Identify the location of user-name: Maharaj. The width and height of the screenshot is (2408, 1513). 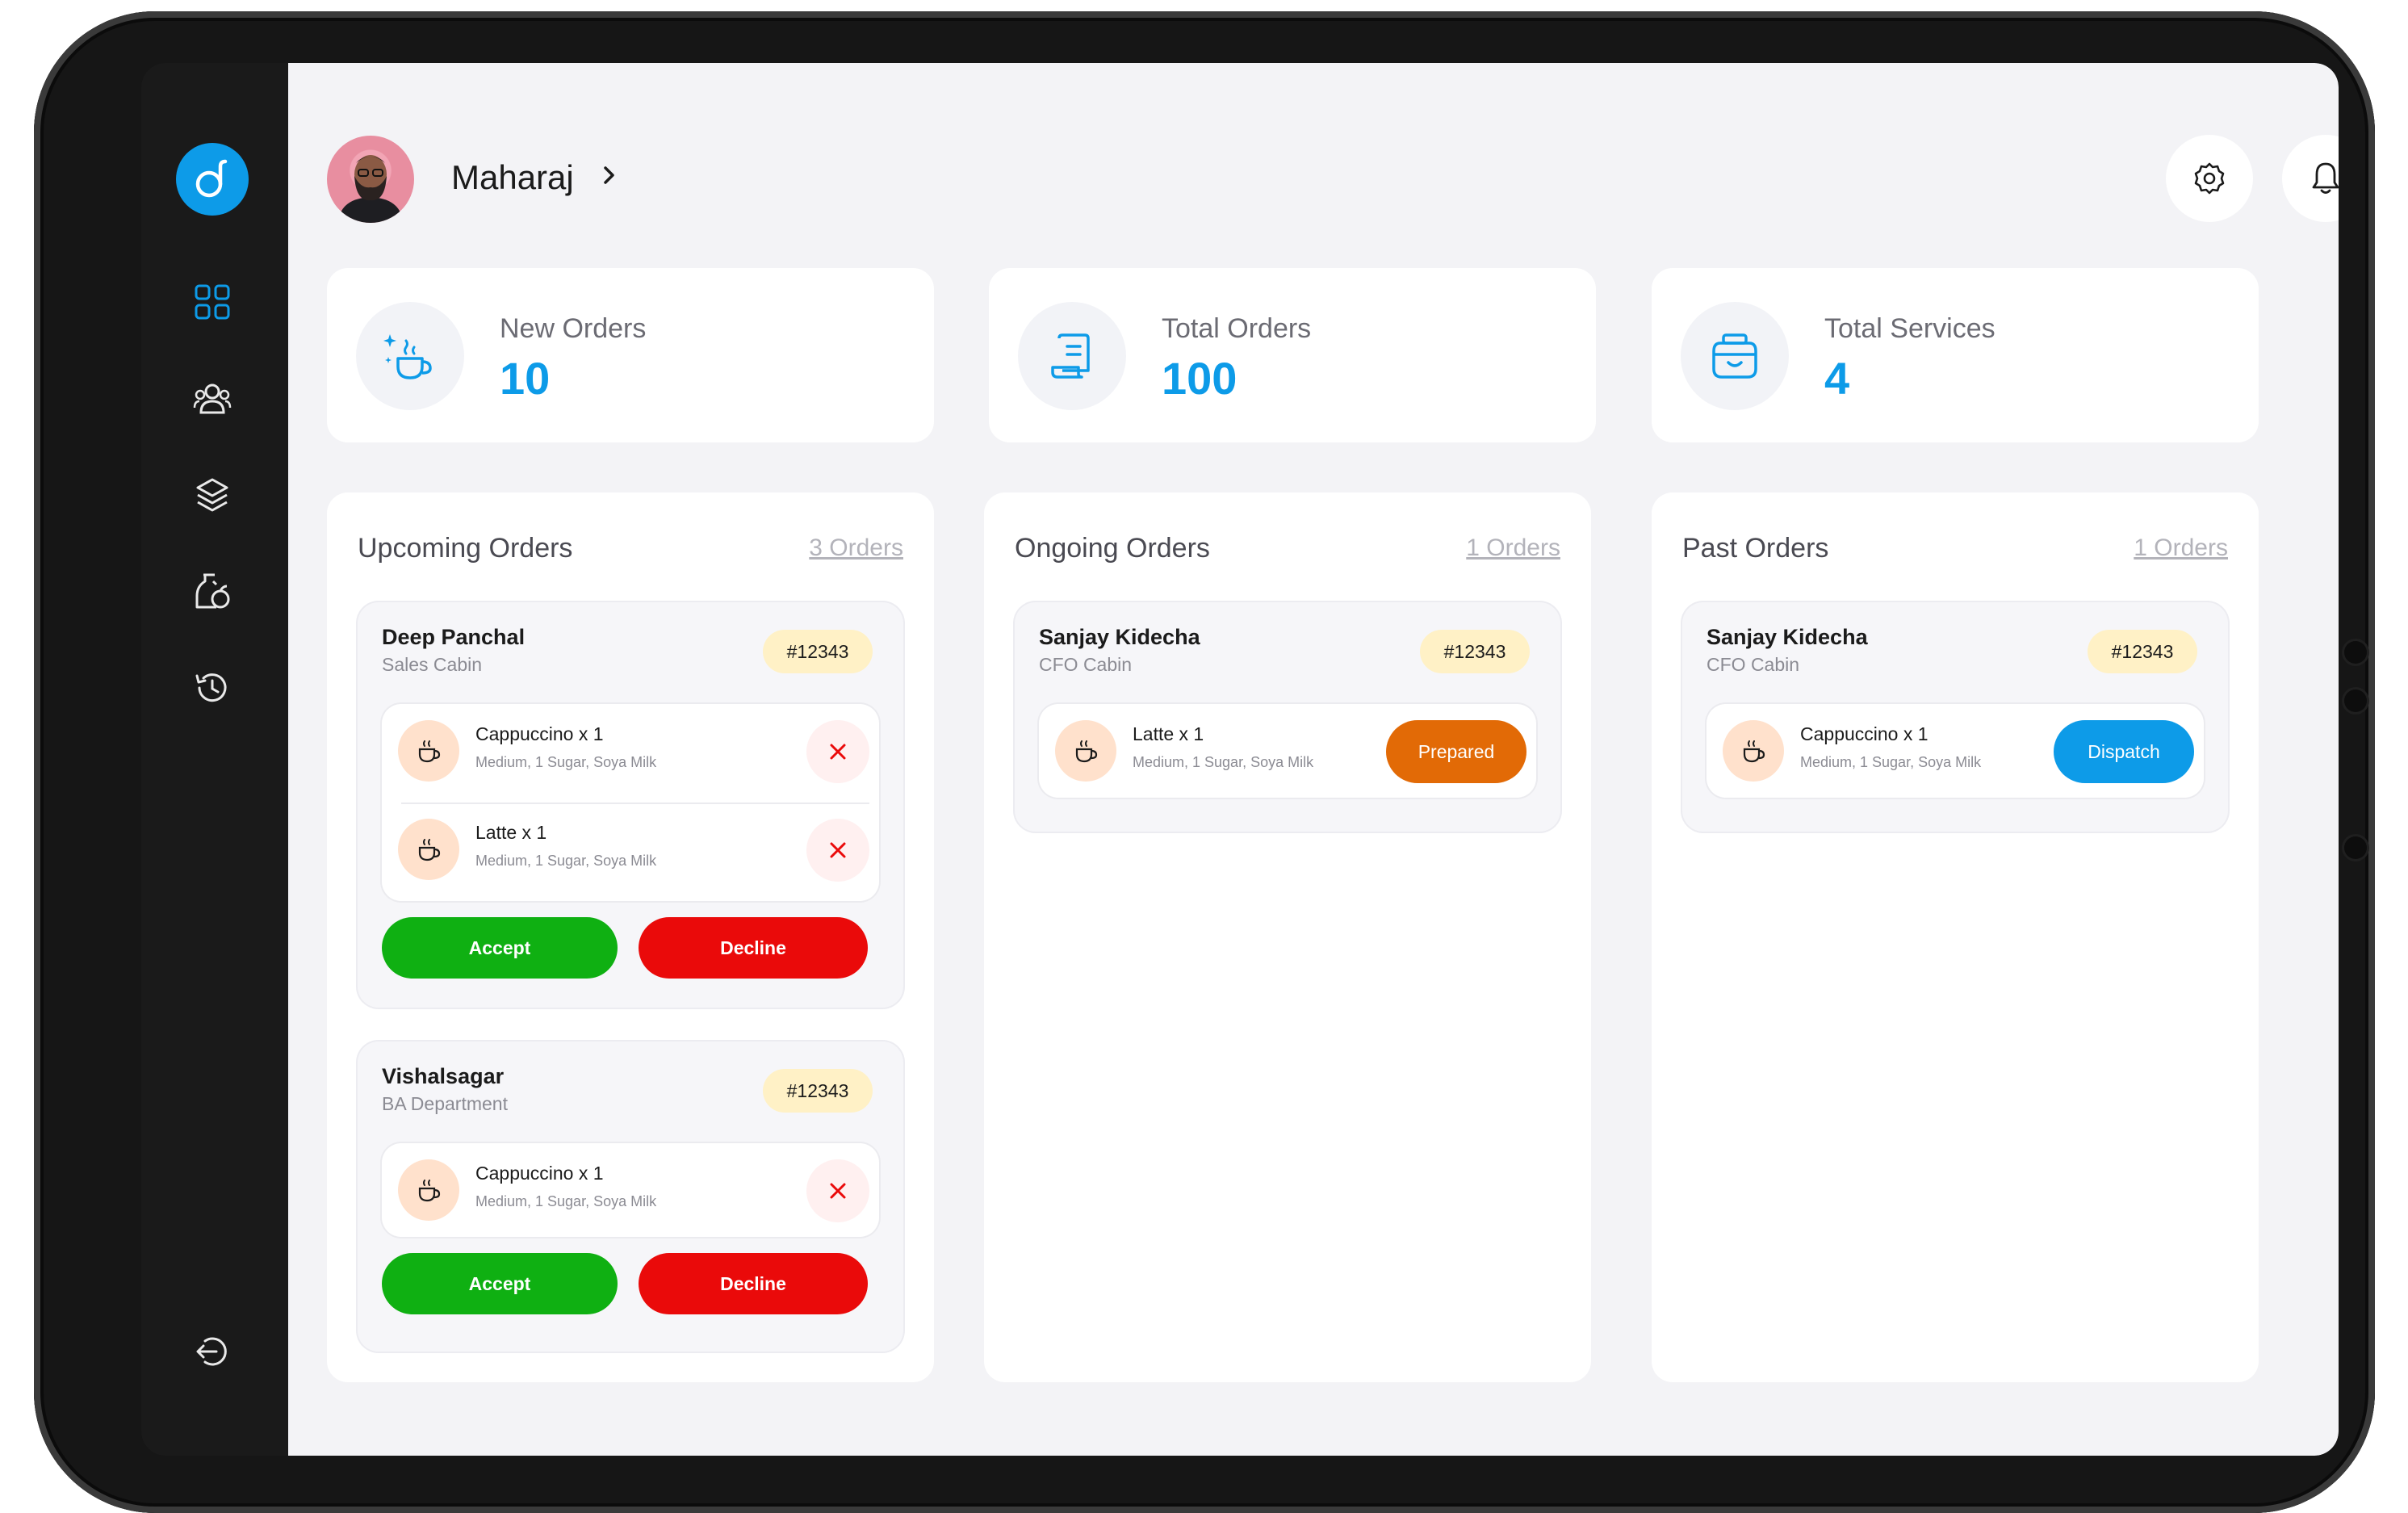
(512, 177).